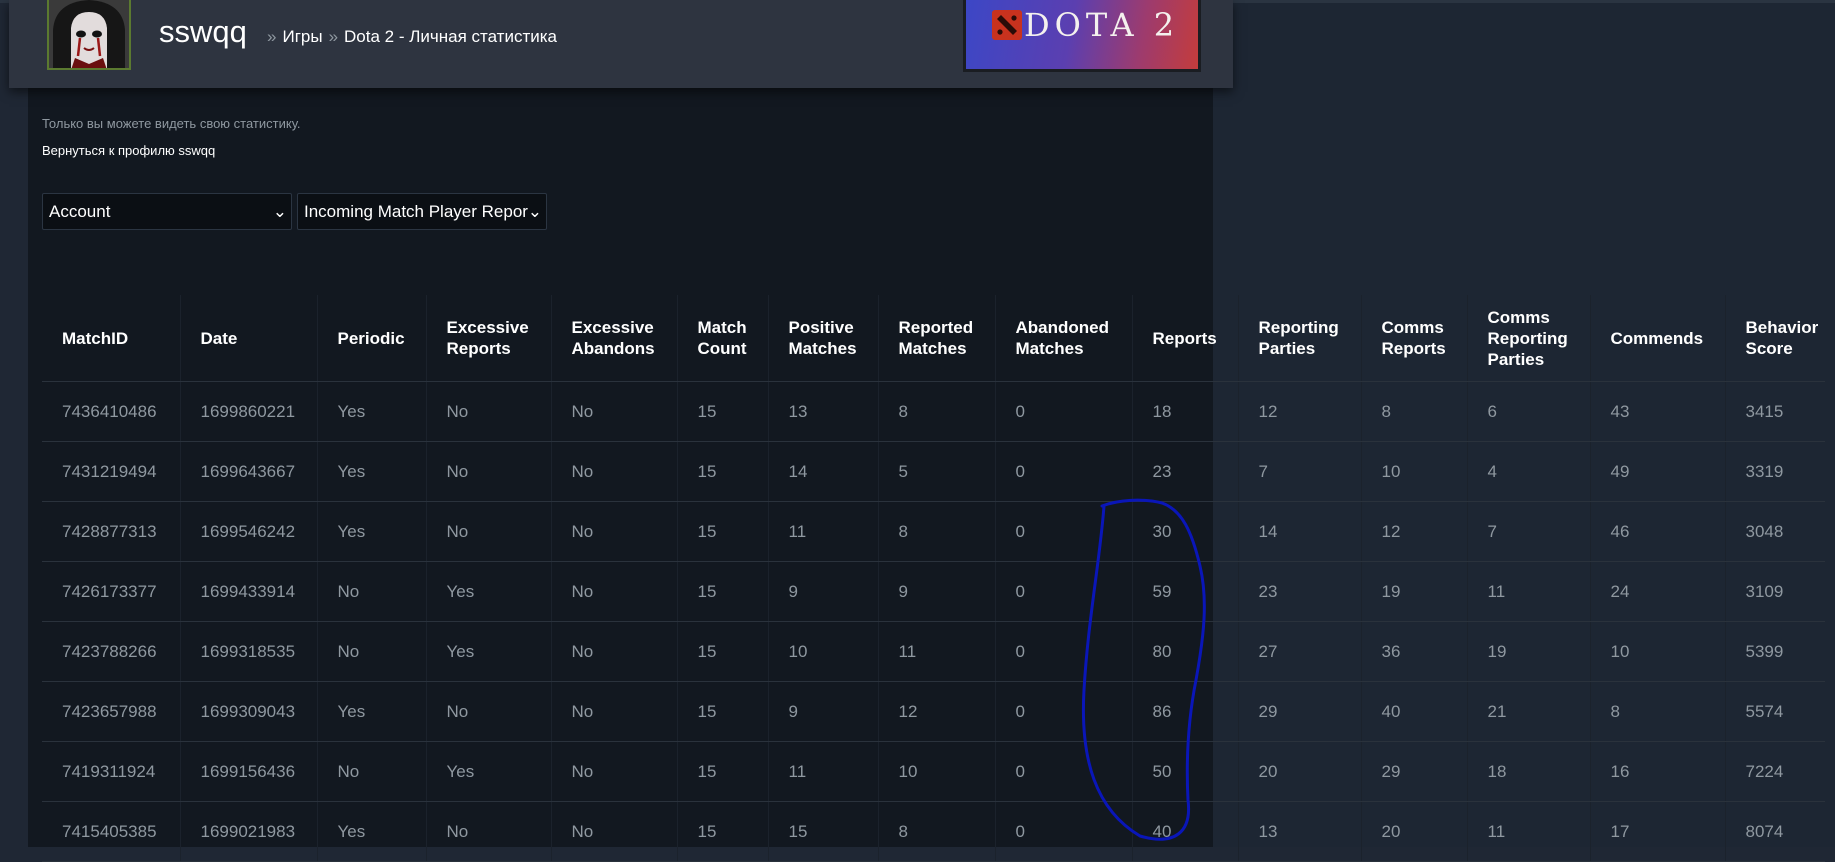 This screenshot has width=1835, height=862. What do you see at coordinates (1657, 338) in the screenshot?
I see `column-header: Commends` at bounding box center [1657, 338].